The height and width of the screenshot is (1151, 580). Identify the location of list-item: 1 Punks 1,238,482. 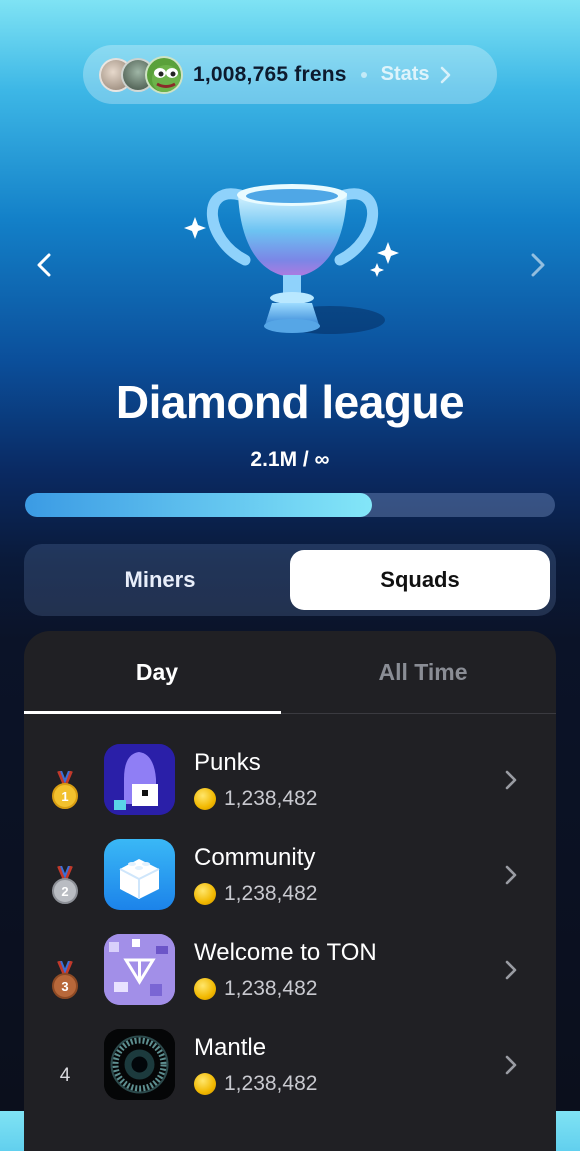
(290, 791).